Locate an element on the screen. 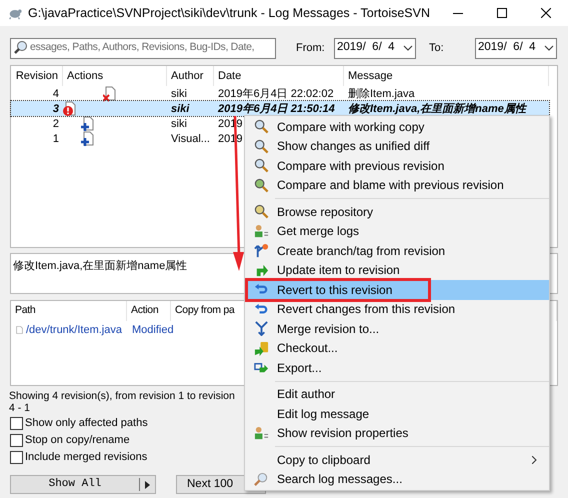  action-cell: Modified is located at coordinates (153, 330).